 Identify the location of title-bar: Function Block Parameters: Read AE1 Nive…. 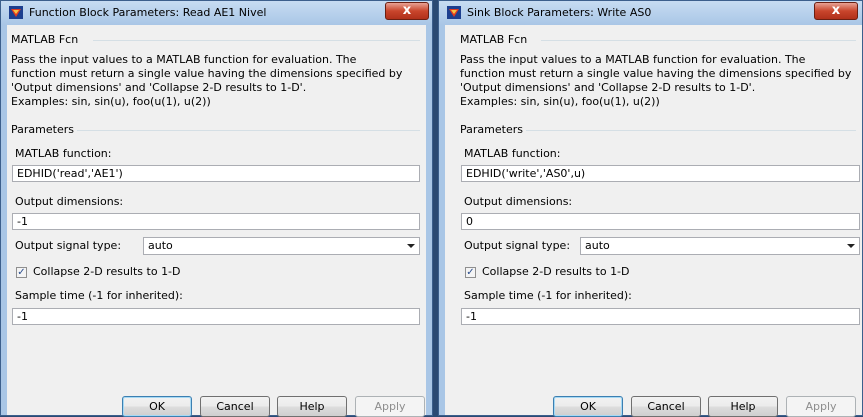
(216, 13).